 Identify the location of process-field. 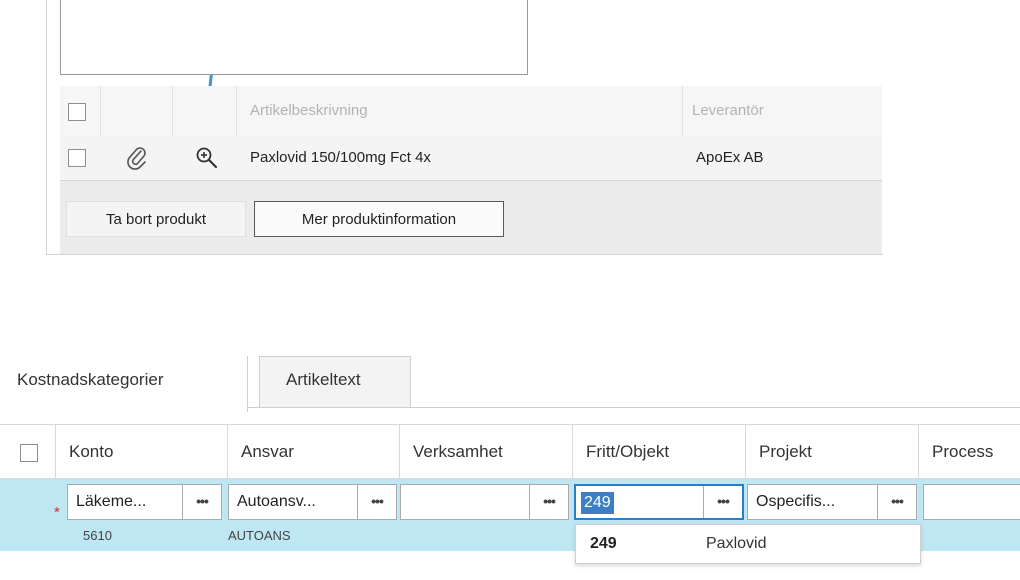
(971, 502).